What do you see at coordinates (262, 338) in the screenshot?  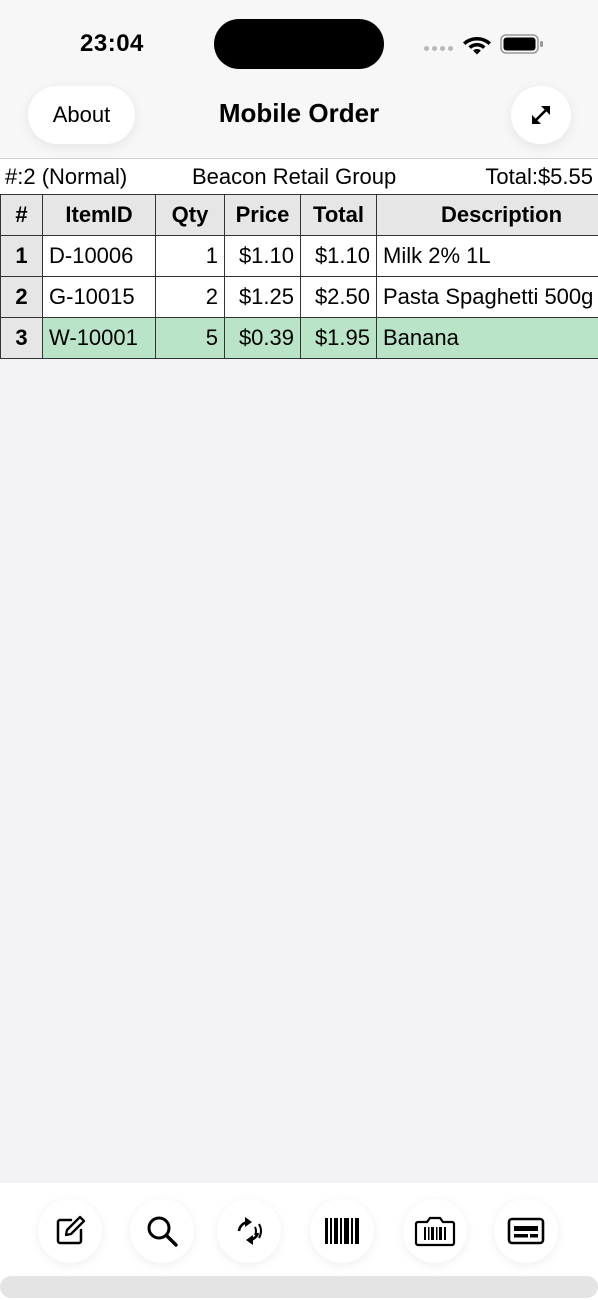 I see `cell-price: $0.39` at bounding box center [262, 338].